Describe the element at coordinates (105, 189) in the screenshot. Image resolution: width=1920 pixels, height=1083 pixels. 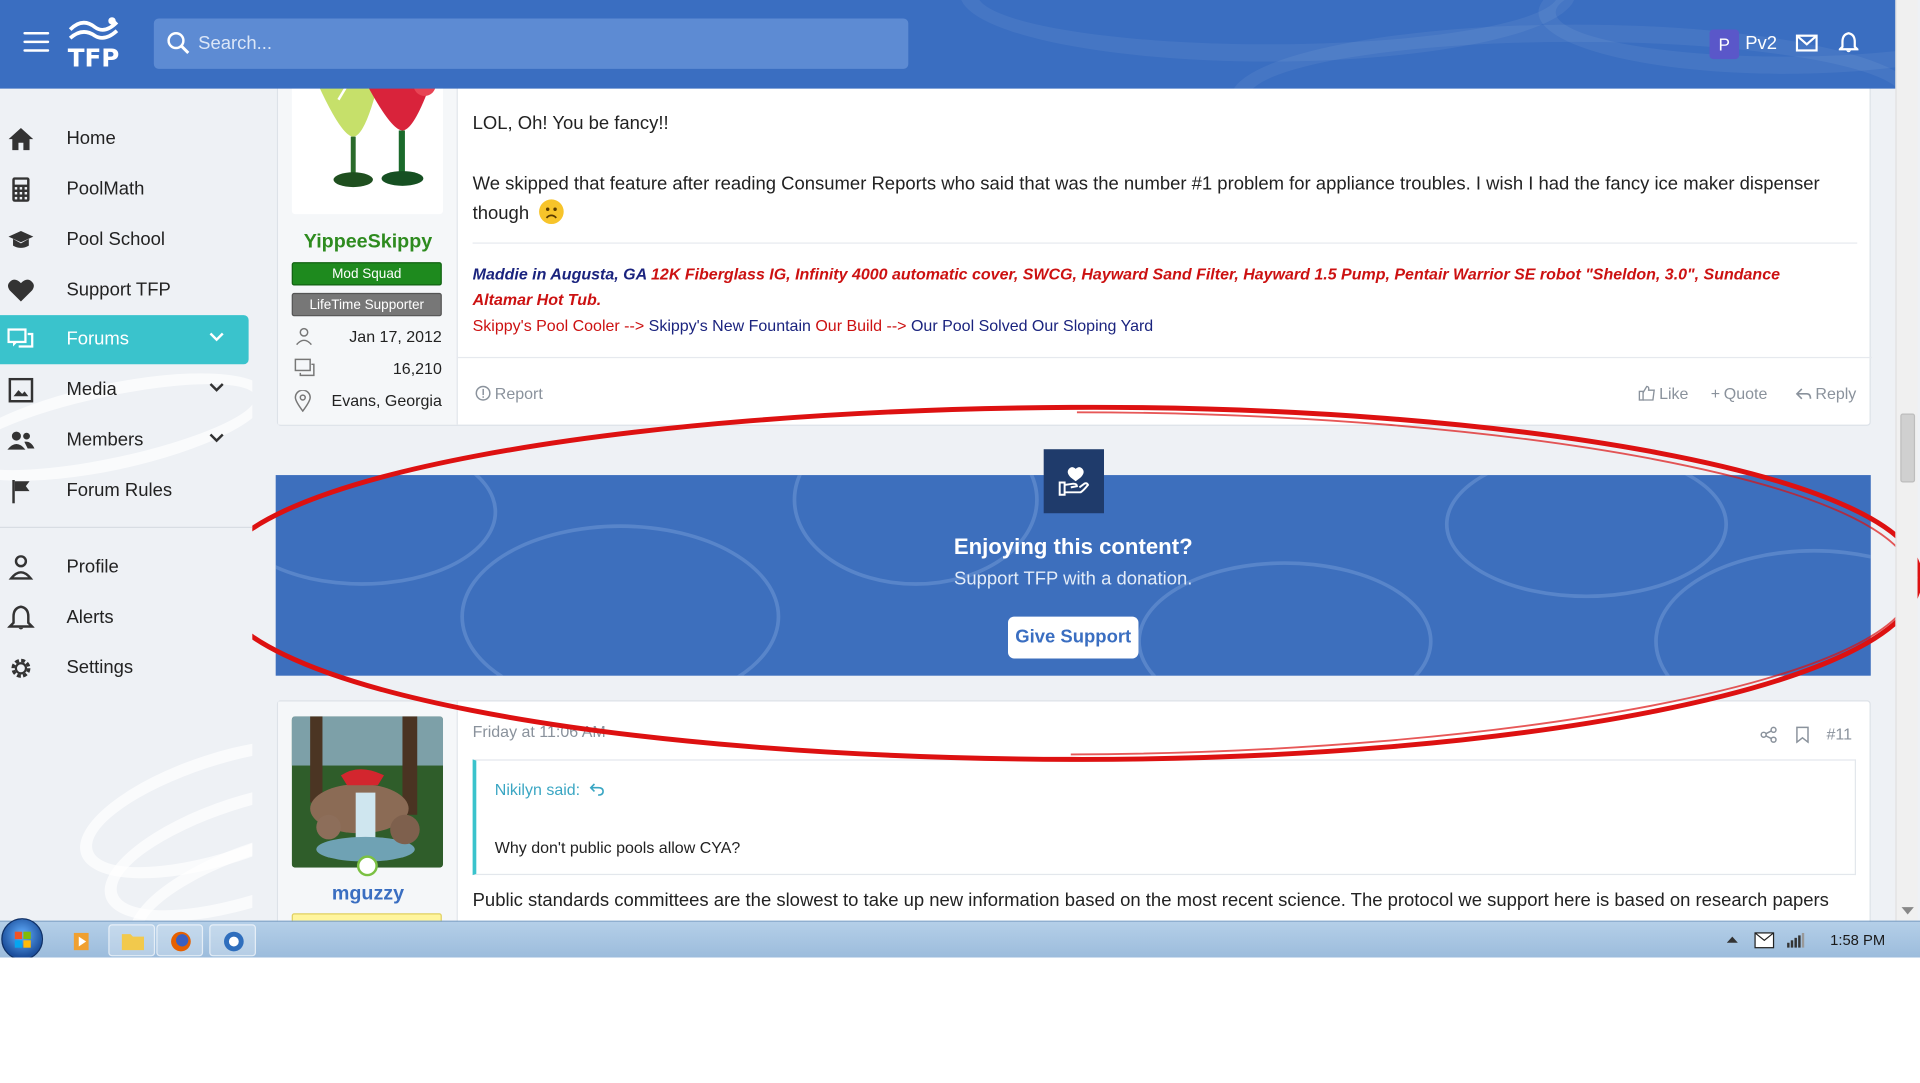
I see `sidebar-item-label: PoolMath` at that location.